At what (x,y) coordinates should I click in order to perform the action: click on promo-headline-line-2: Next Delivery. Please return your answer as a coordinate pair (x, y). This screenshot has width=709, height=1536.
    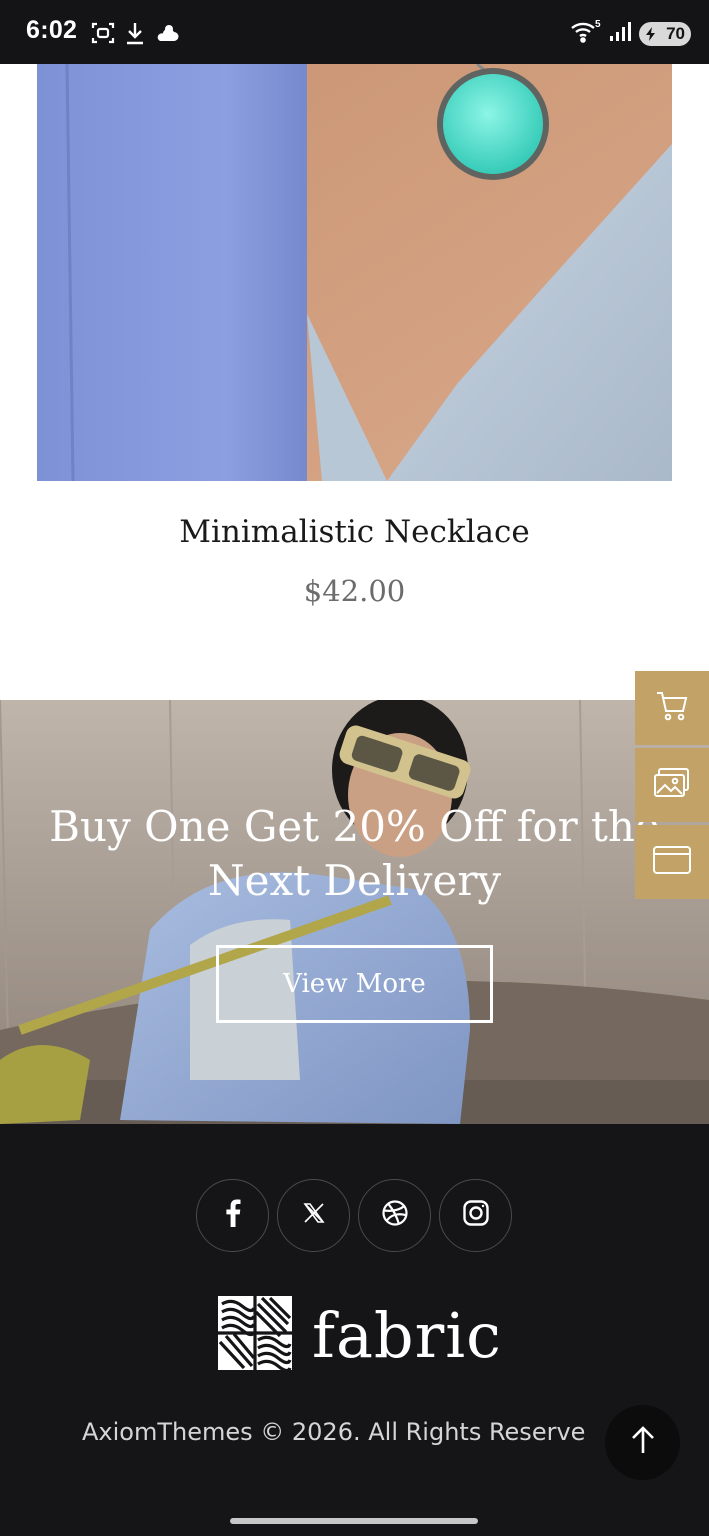
    Looking at the image, I should click on (354, 880).